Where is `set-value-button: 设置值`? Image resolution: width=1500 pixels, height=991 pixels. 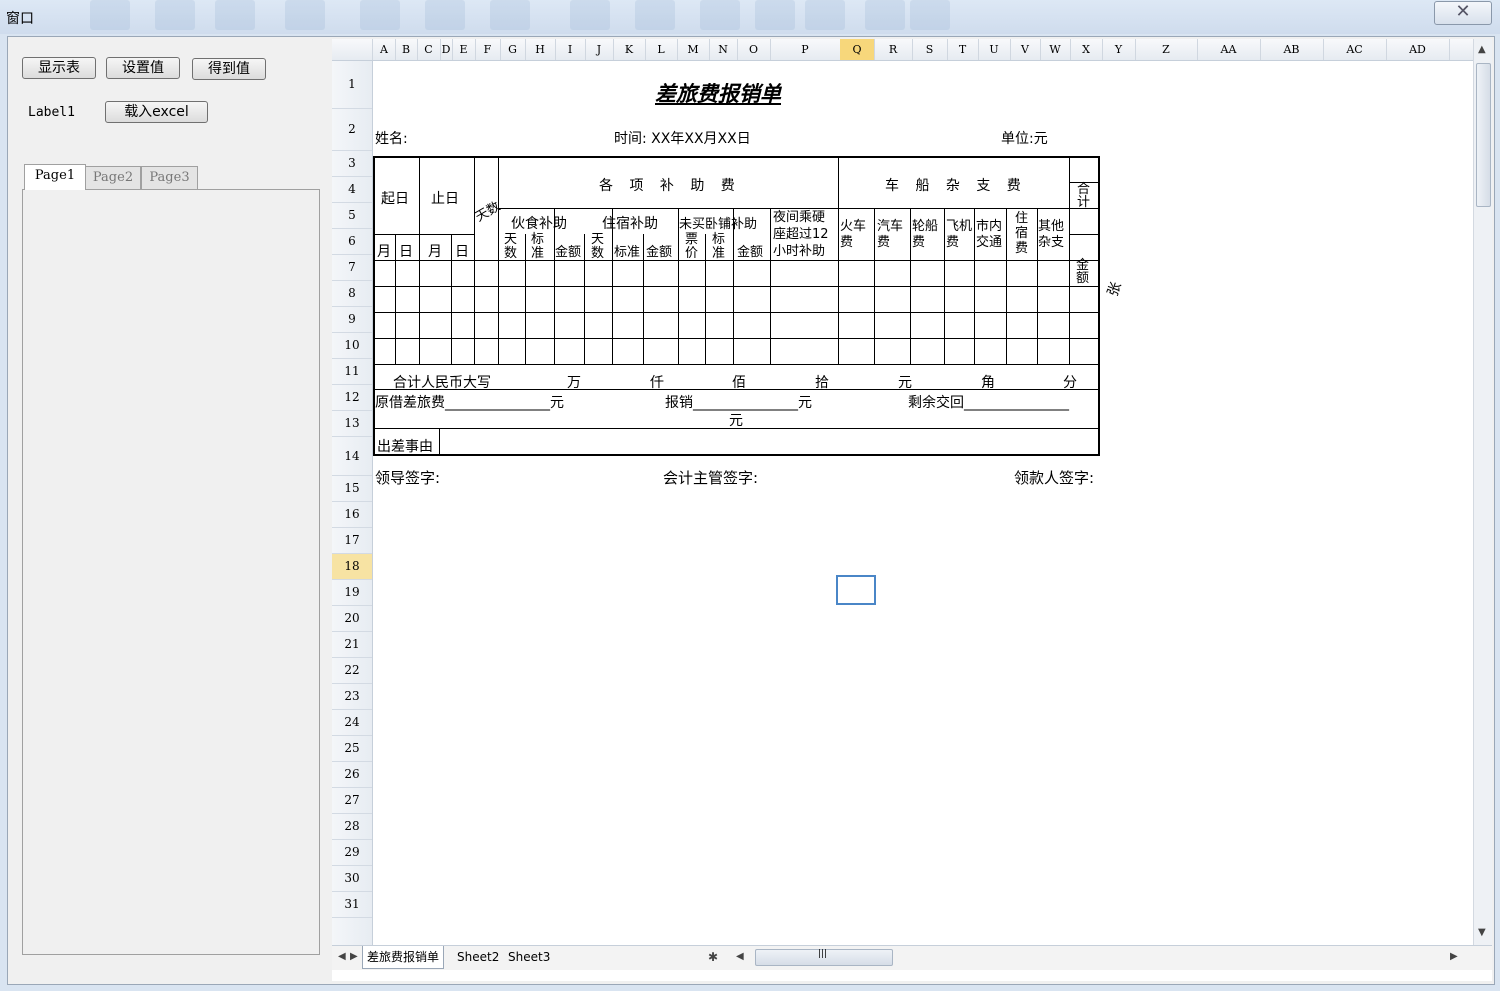
set-value-button: 设置值 is located at coordinates (143, 68).